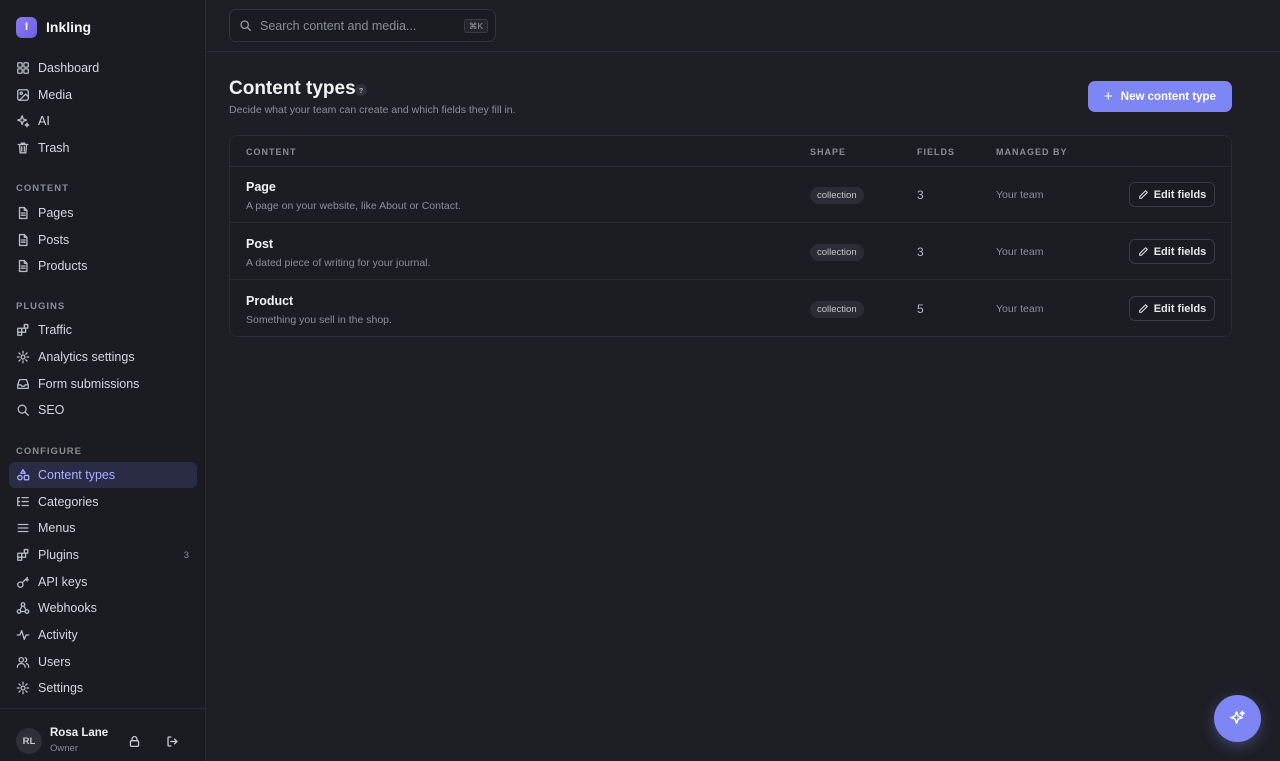 The image size is (1280, 761). I want to click on column-header-content: CONTENT, so click(271, 152).